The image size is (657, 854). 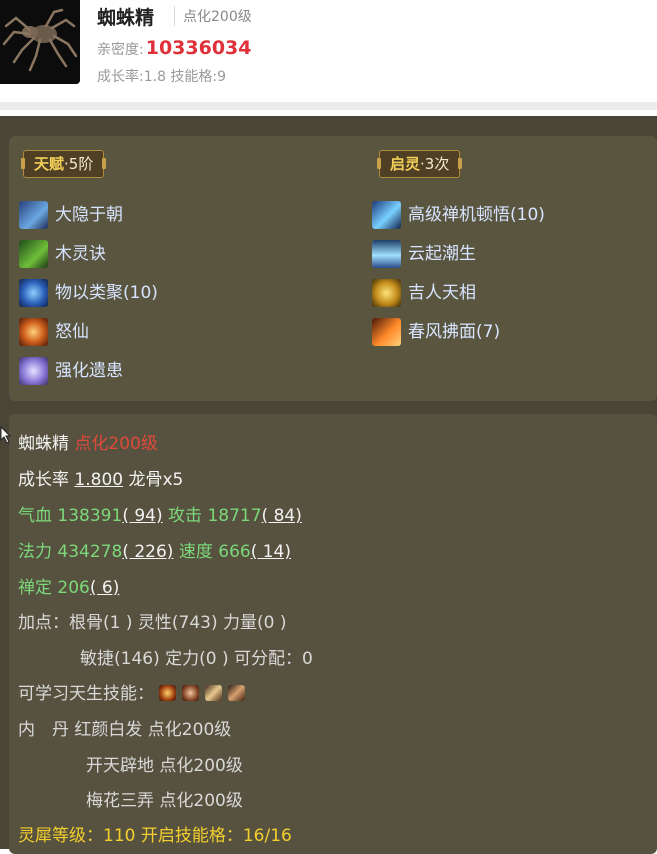 What do you see at coordinates (155, 836) in the screenshot?
I see `lingxi-row: 灵犀等级：110 开启技能格：16/16` at bounding box center [155, 836].